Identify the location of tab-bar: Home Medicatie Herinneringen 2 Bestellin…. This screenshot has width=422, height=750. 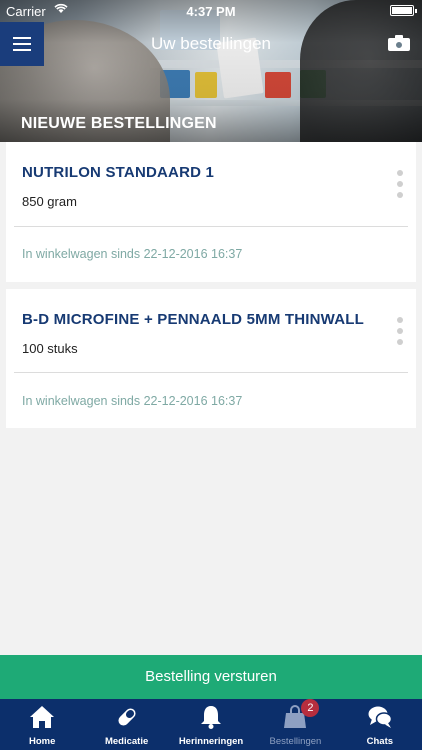
(211, 724).